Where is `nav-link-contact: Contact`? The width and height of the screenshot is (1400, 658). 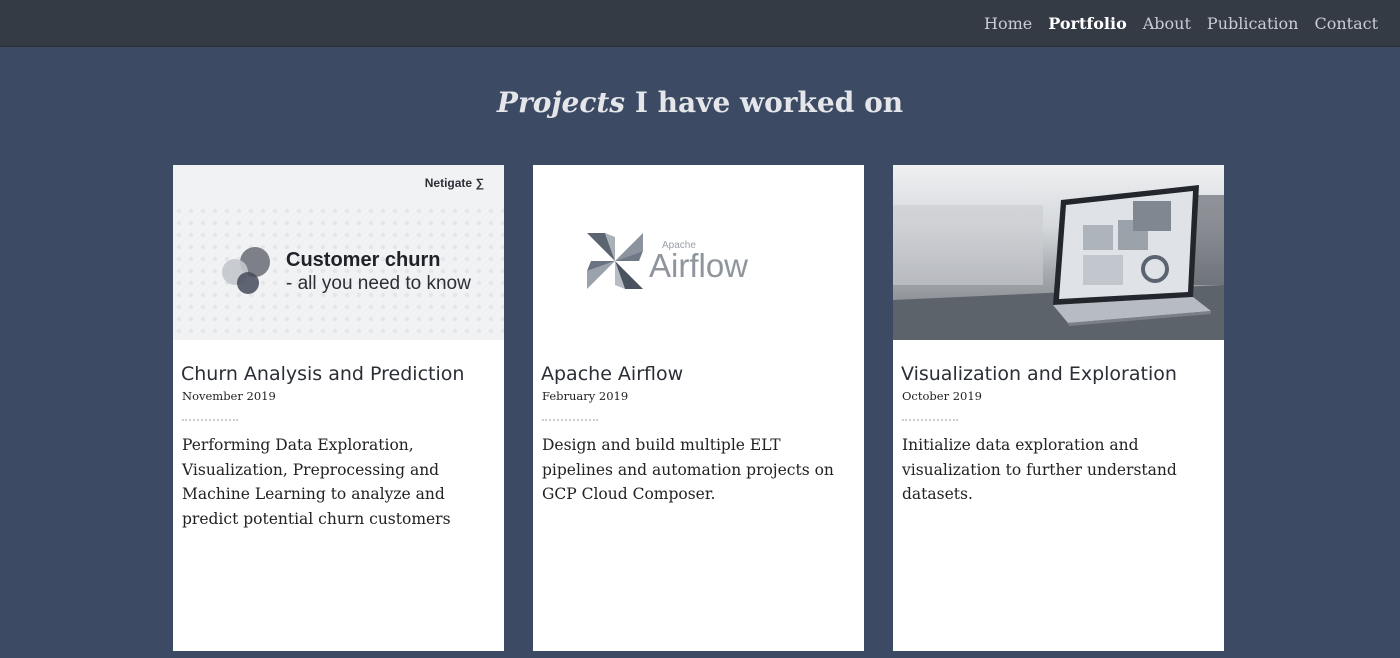 nav-link-contact: Contact is located at coordinates (1346, 23).